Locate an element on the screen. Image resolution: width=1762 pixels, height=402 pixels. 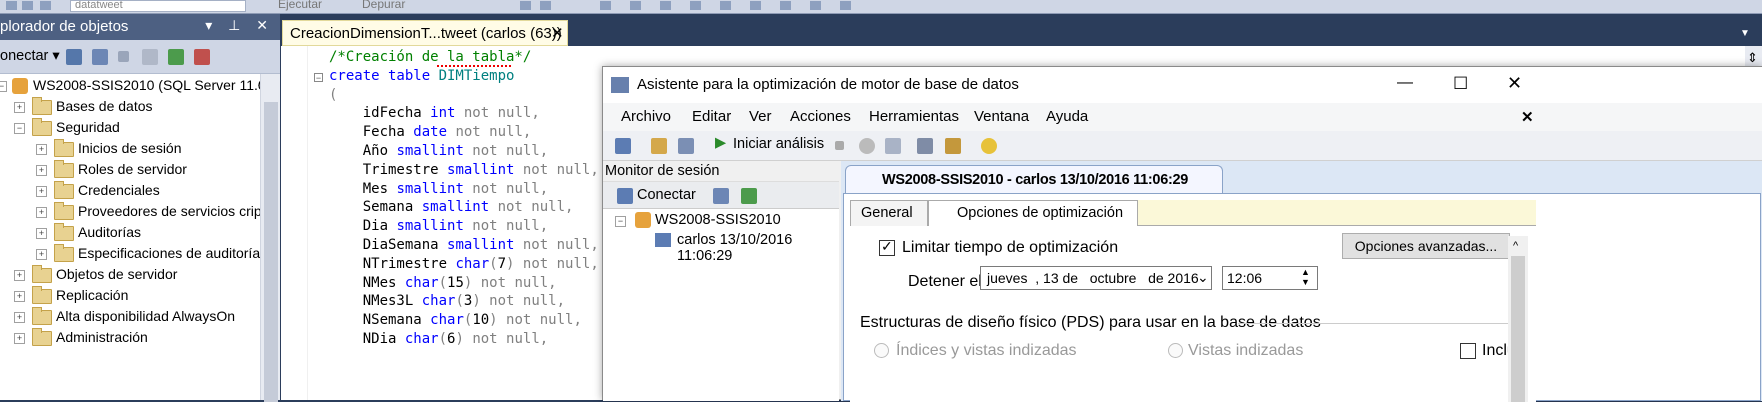
code-line: NMes3L char(3) not null, is located at coordinates (447, 301).